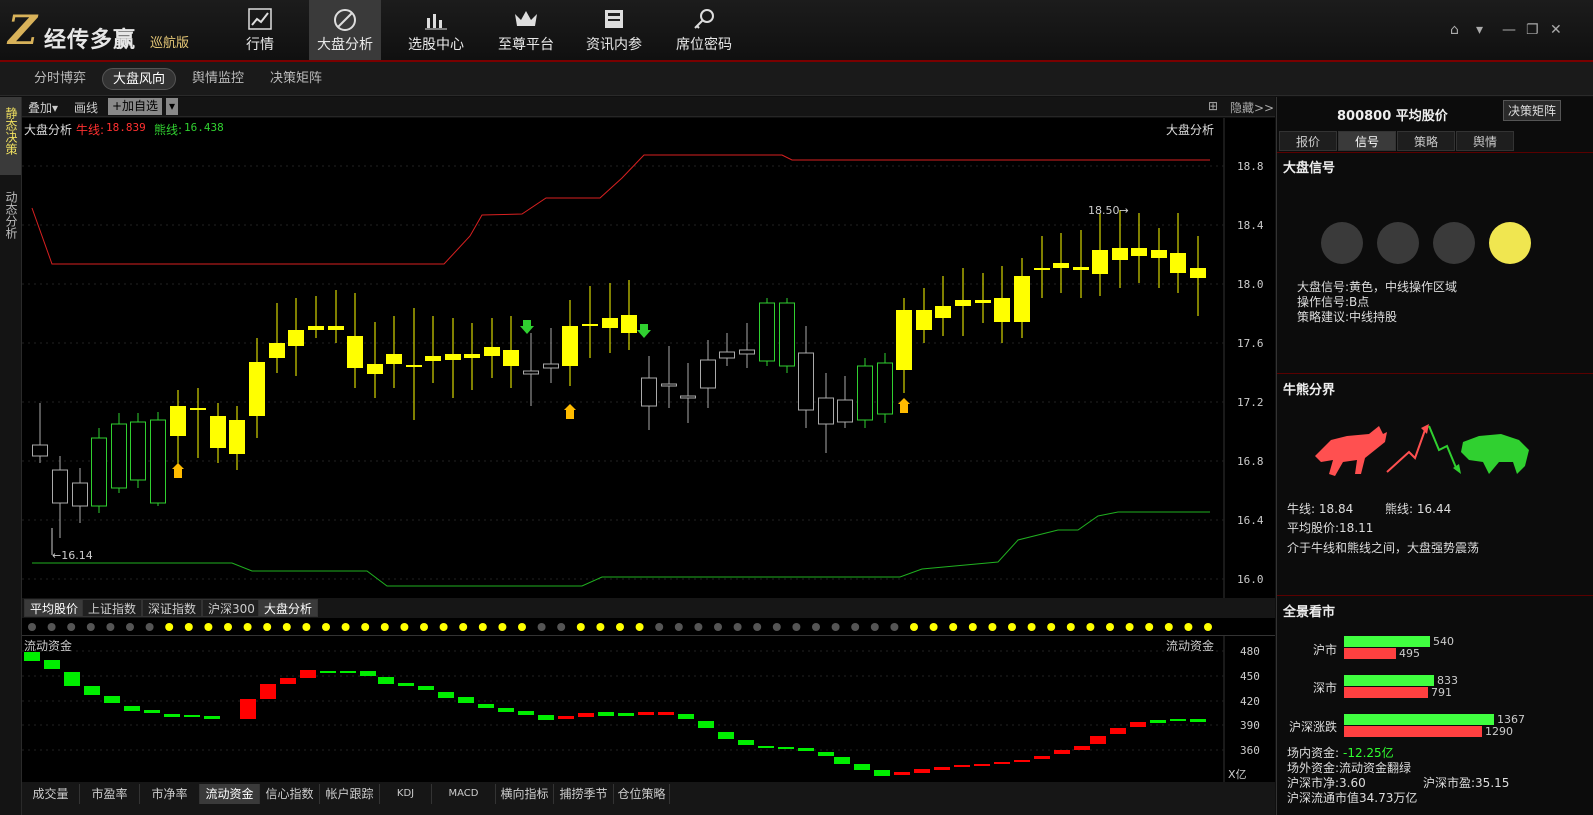 Image resolution: width=1593 pixels, height=815 pixels. I want to click on nav-market-analysis: 大盘分析, so click(345, 30).